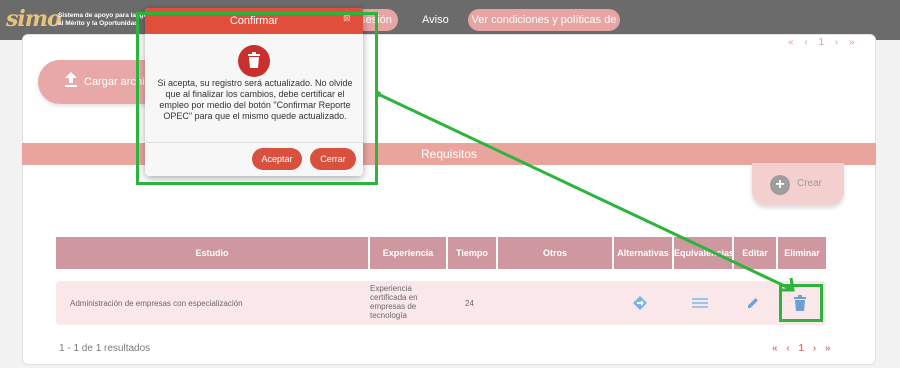  What do you see at coordinates (378, 94) in the screenshot?
I see `annotation-line-start` at bounding box center [378, 94].